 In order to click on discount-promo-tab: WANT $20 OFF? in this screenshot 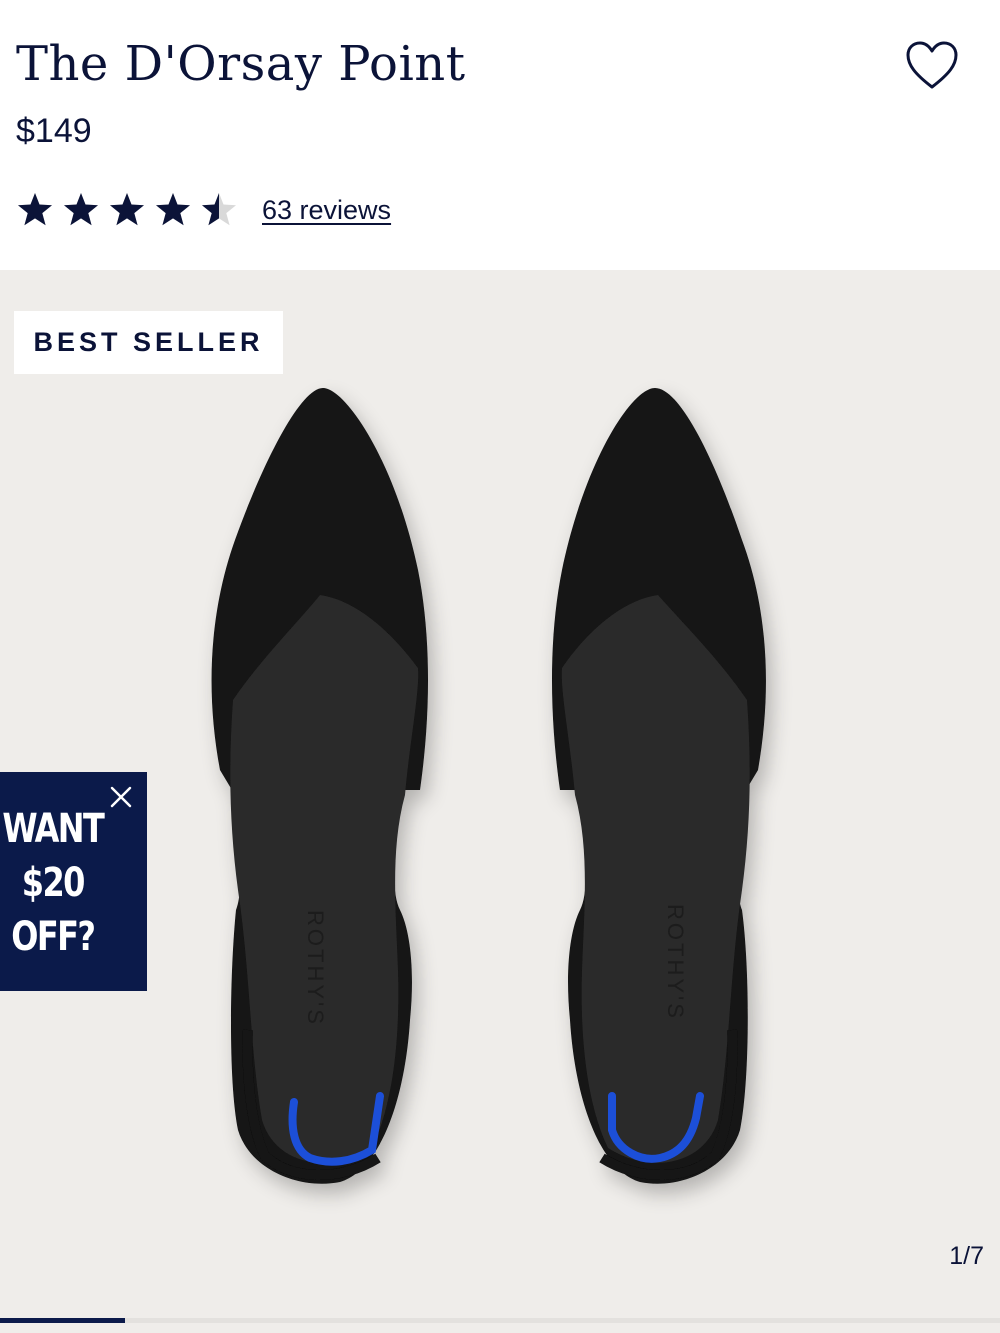, I will do `click(73, 881)`.